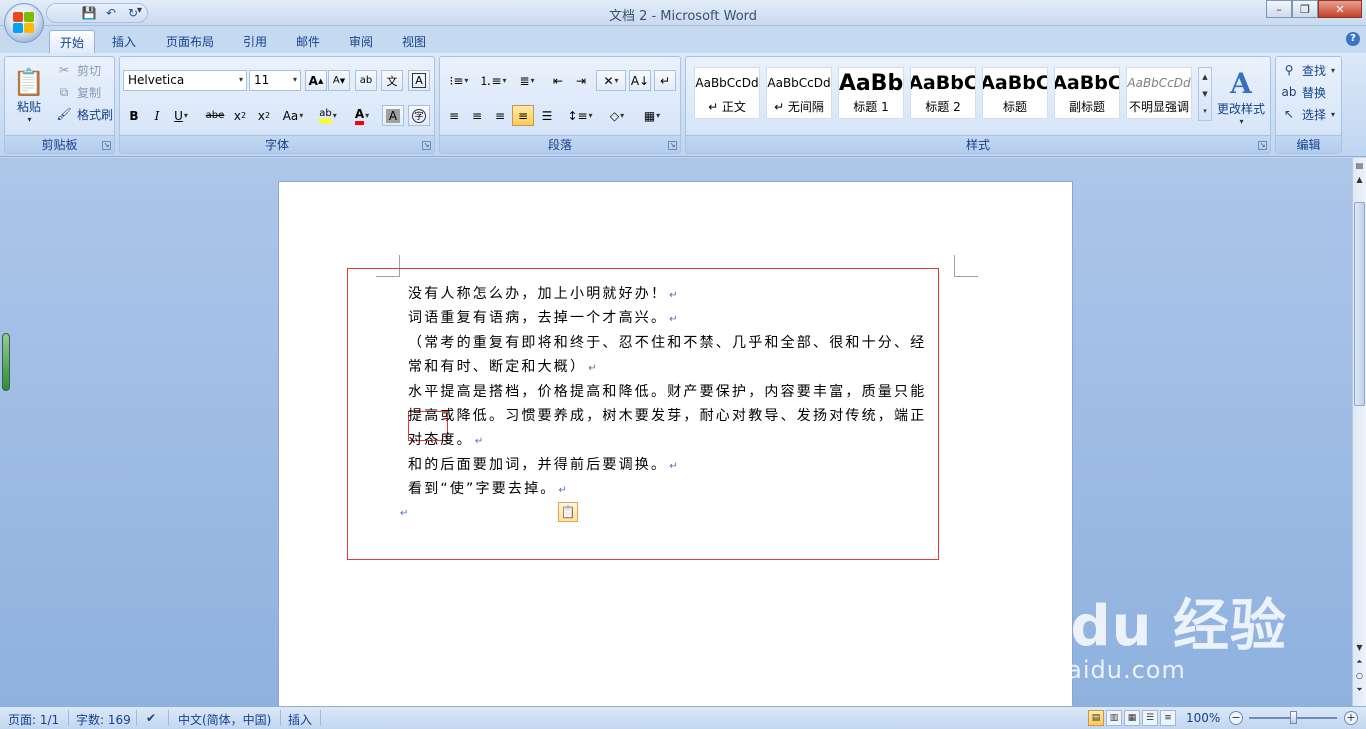  Describe the element at coordinates (500, 115) in the screenshot. I see `align-right-button: ≡` at that location.